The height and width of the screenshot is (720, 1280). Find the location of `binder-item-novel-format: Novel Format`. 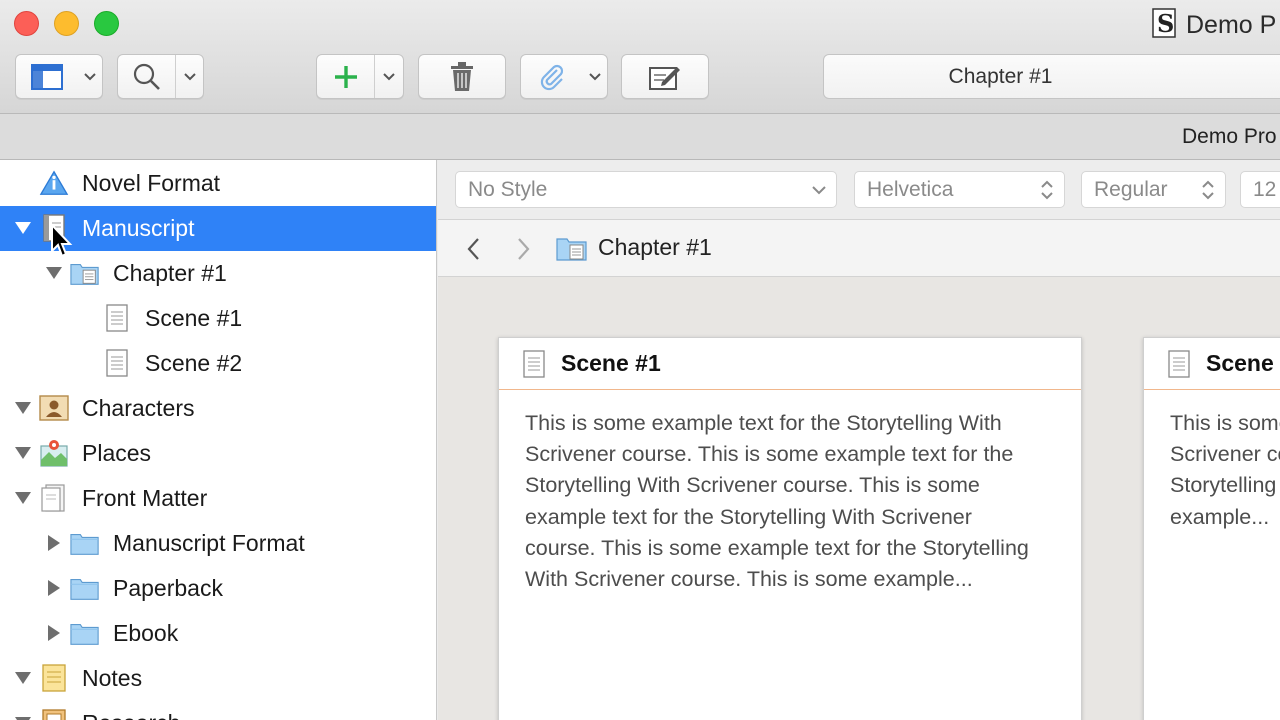

binder-item-novel-format: Novel Format is located at coordinates (218, 183).